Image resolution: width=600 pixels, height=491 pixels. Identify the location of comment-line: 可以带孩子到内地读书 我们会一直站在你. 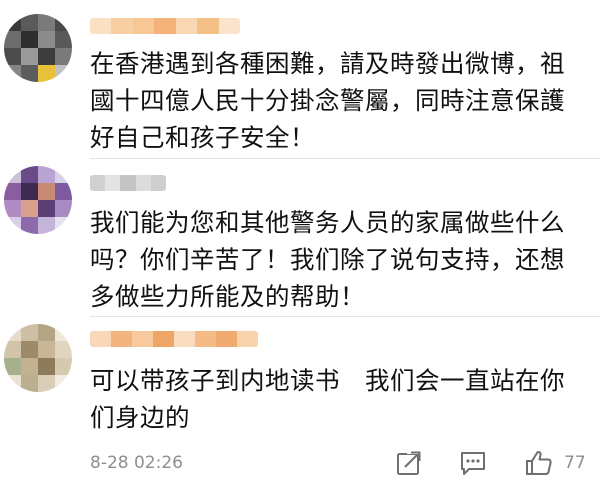
(327, 380).